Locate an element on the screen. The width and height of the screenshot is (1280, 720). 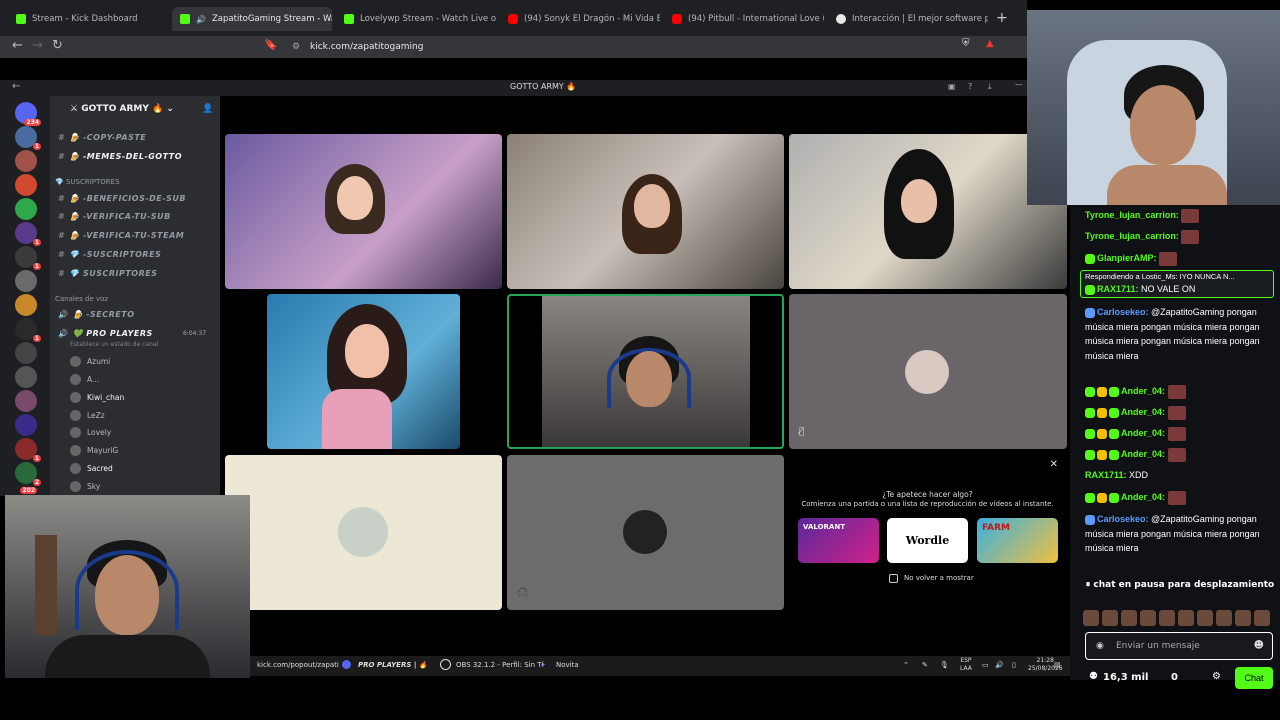
brave-rewards-icon: ▲ is located at coordinates (990, 43).